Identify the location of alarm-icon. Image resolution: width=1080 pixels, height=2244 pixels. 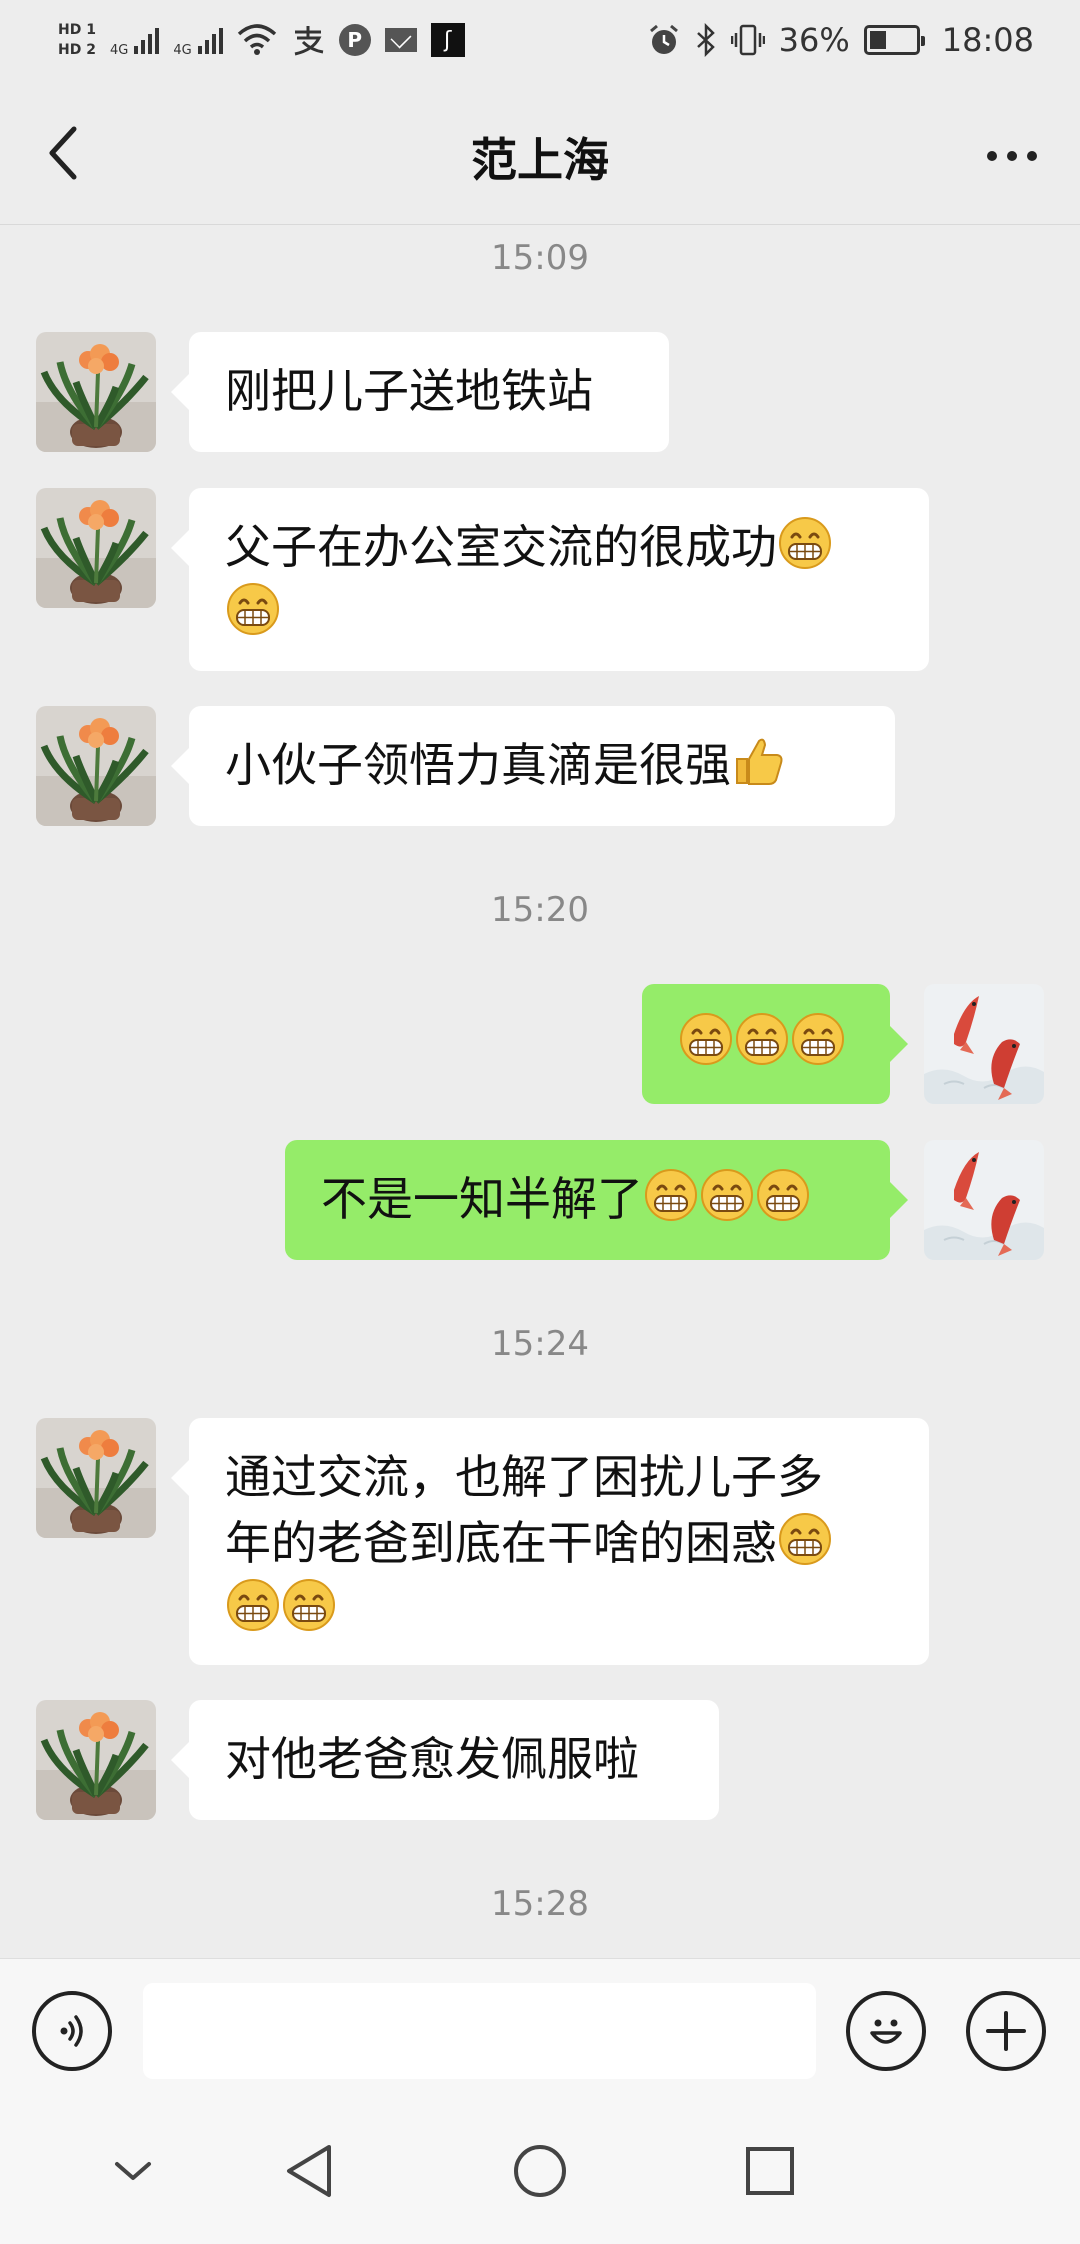
(664, 40).